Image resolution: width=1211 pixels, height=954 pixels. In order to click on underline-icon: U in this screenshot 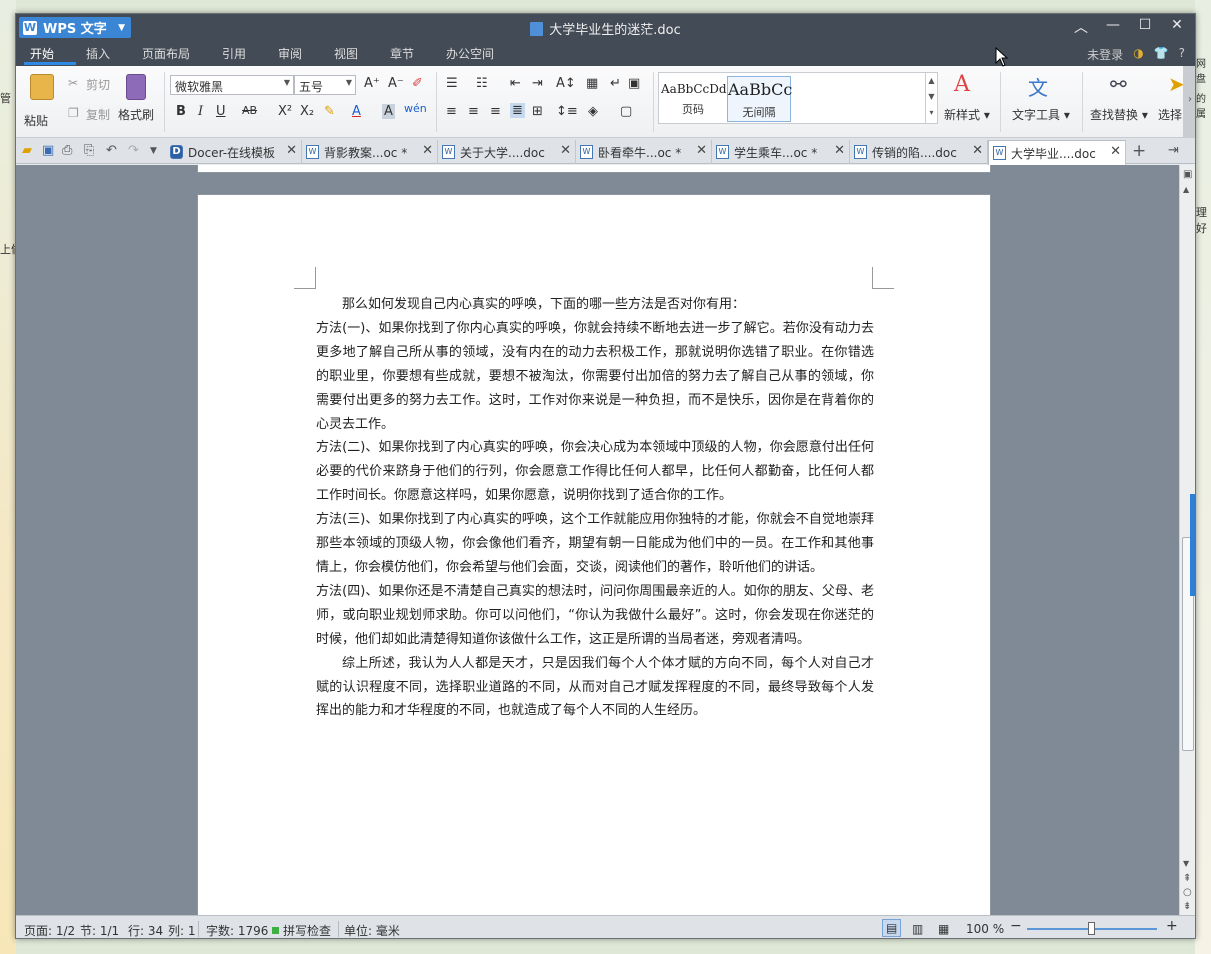, I will do `click(221, 111)`.